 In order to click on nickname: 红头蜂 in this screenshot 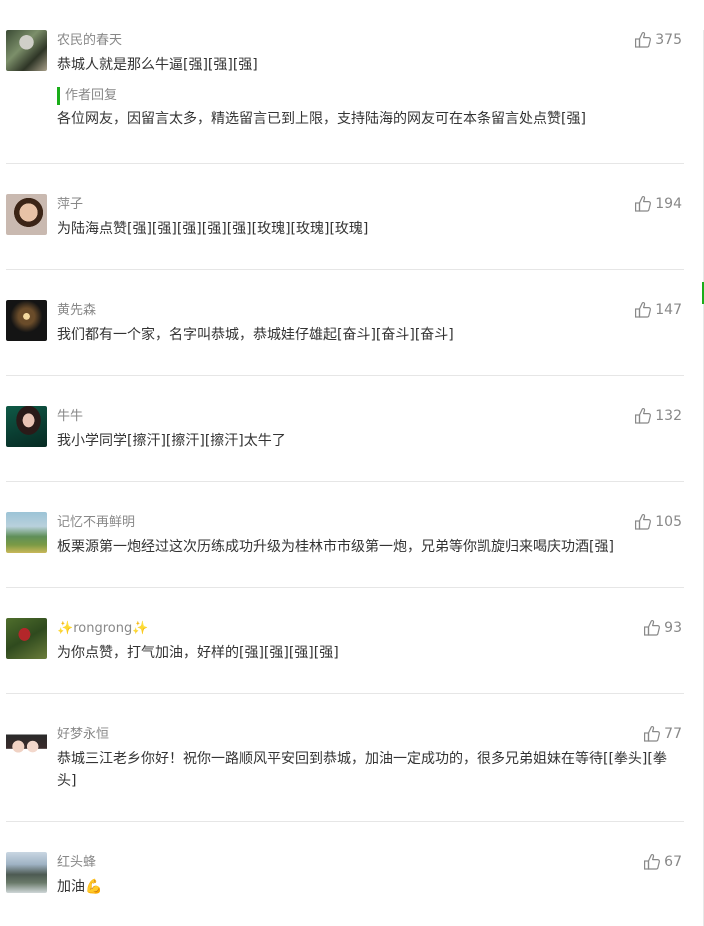, I will do `click(76, 863)`.